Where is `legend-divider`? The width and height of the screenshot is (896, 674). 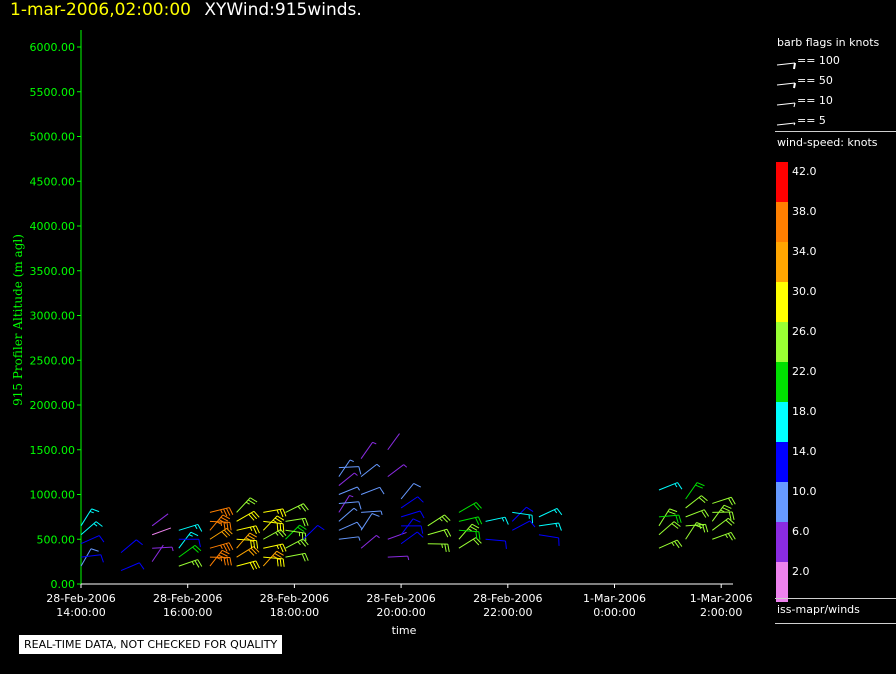 legend-divider is located at coordinates (835, 598).